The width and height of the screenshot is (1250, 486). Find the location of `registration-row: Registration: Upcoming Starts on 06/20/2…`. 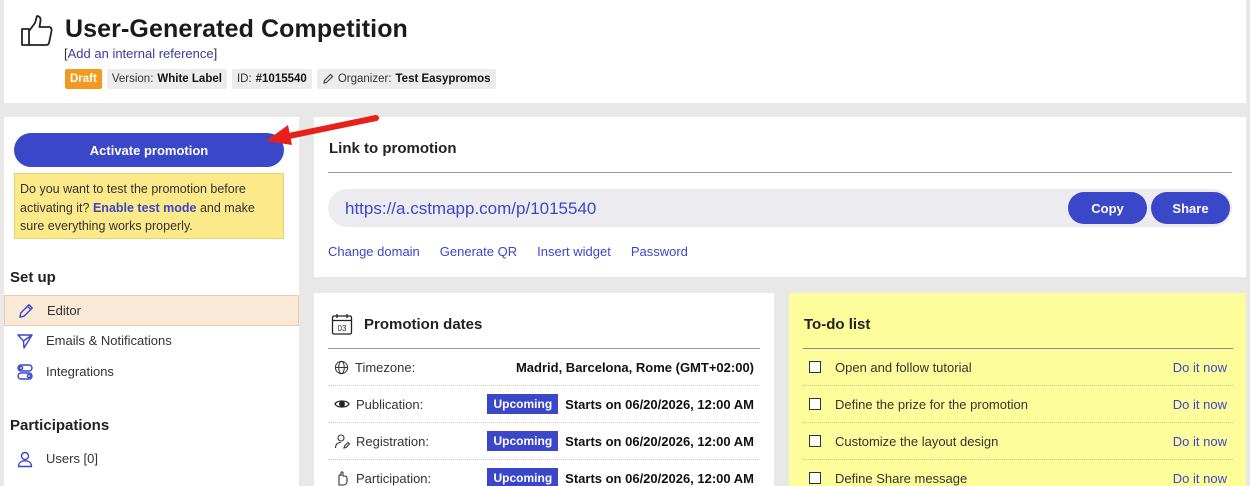

registration-row: Registration: Upcoming Starts on 06/20/2… is located at coordinates (544, 441).